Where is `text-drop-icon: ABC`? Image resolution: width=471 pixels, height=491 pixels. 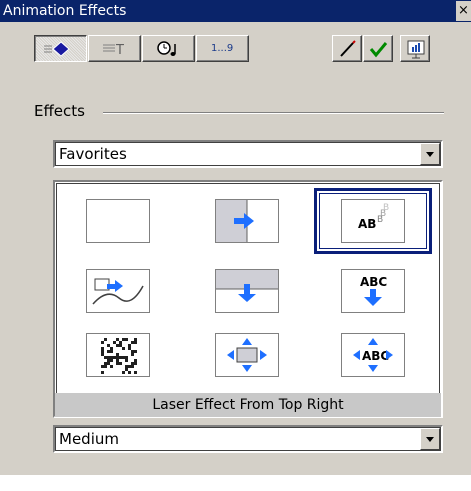
text-drop-icon: ABC is located at coordinates (373, 290).